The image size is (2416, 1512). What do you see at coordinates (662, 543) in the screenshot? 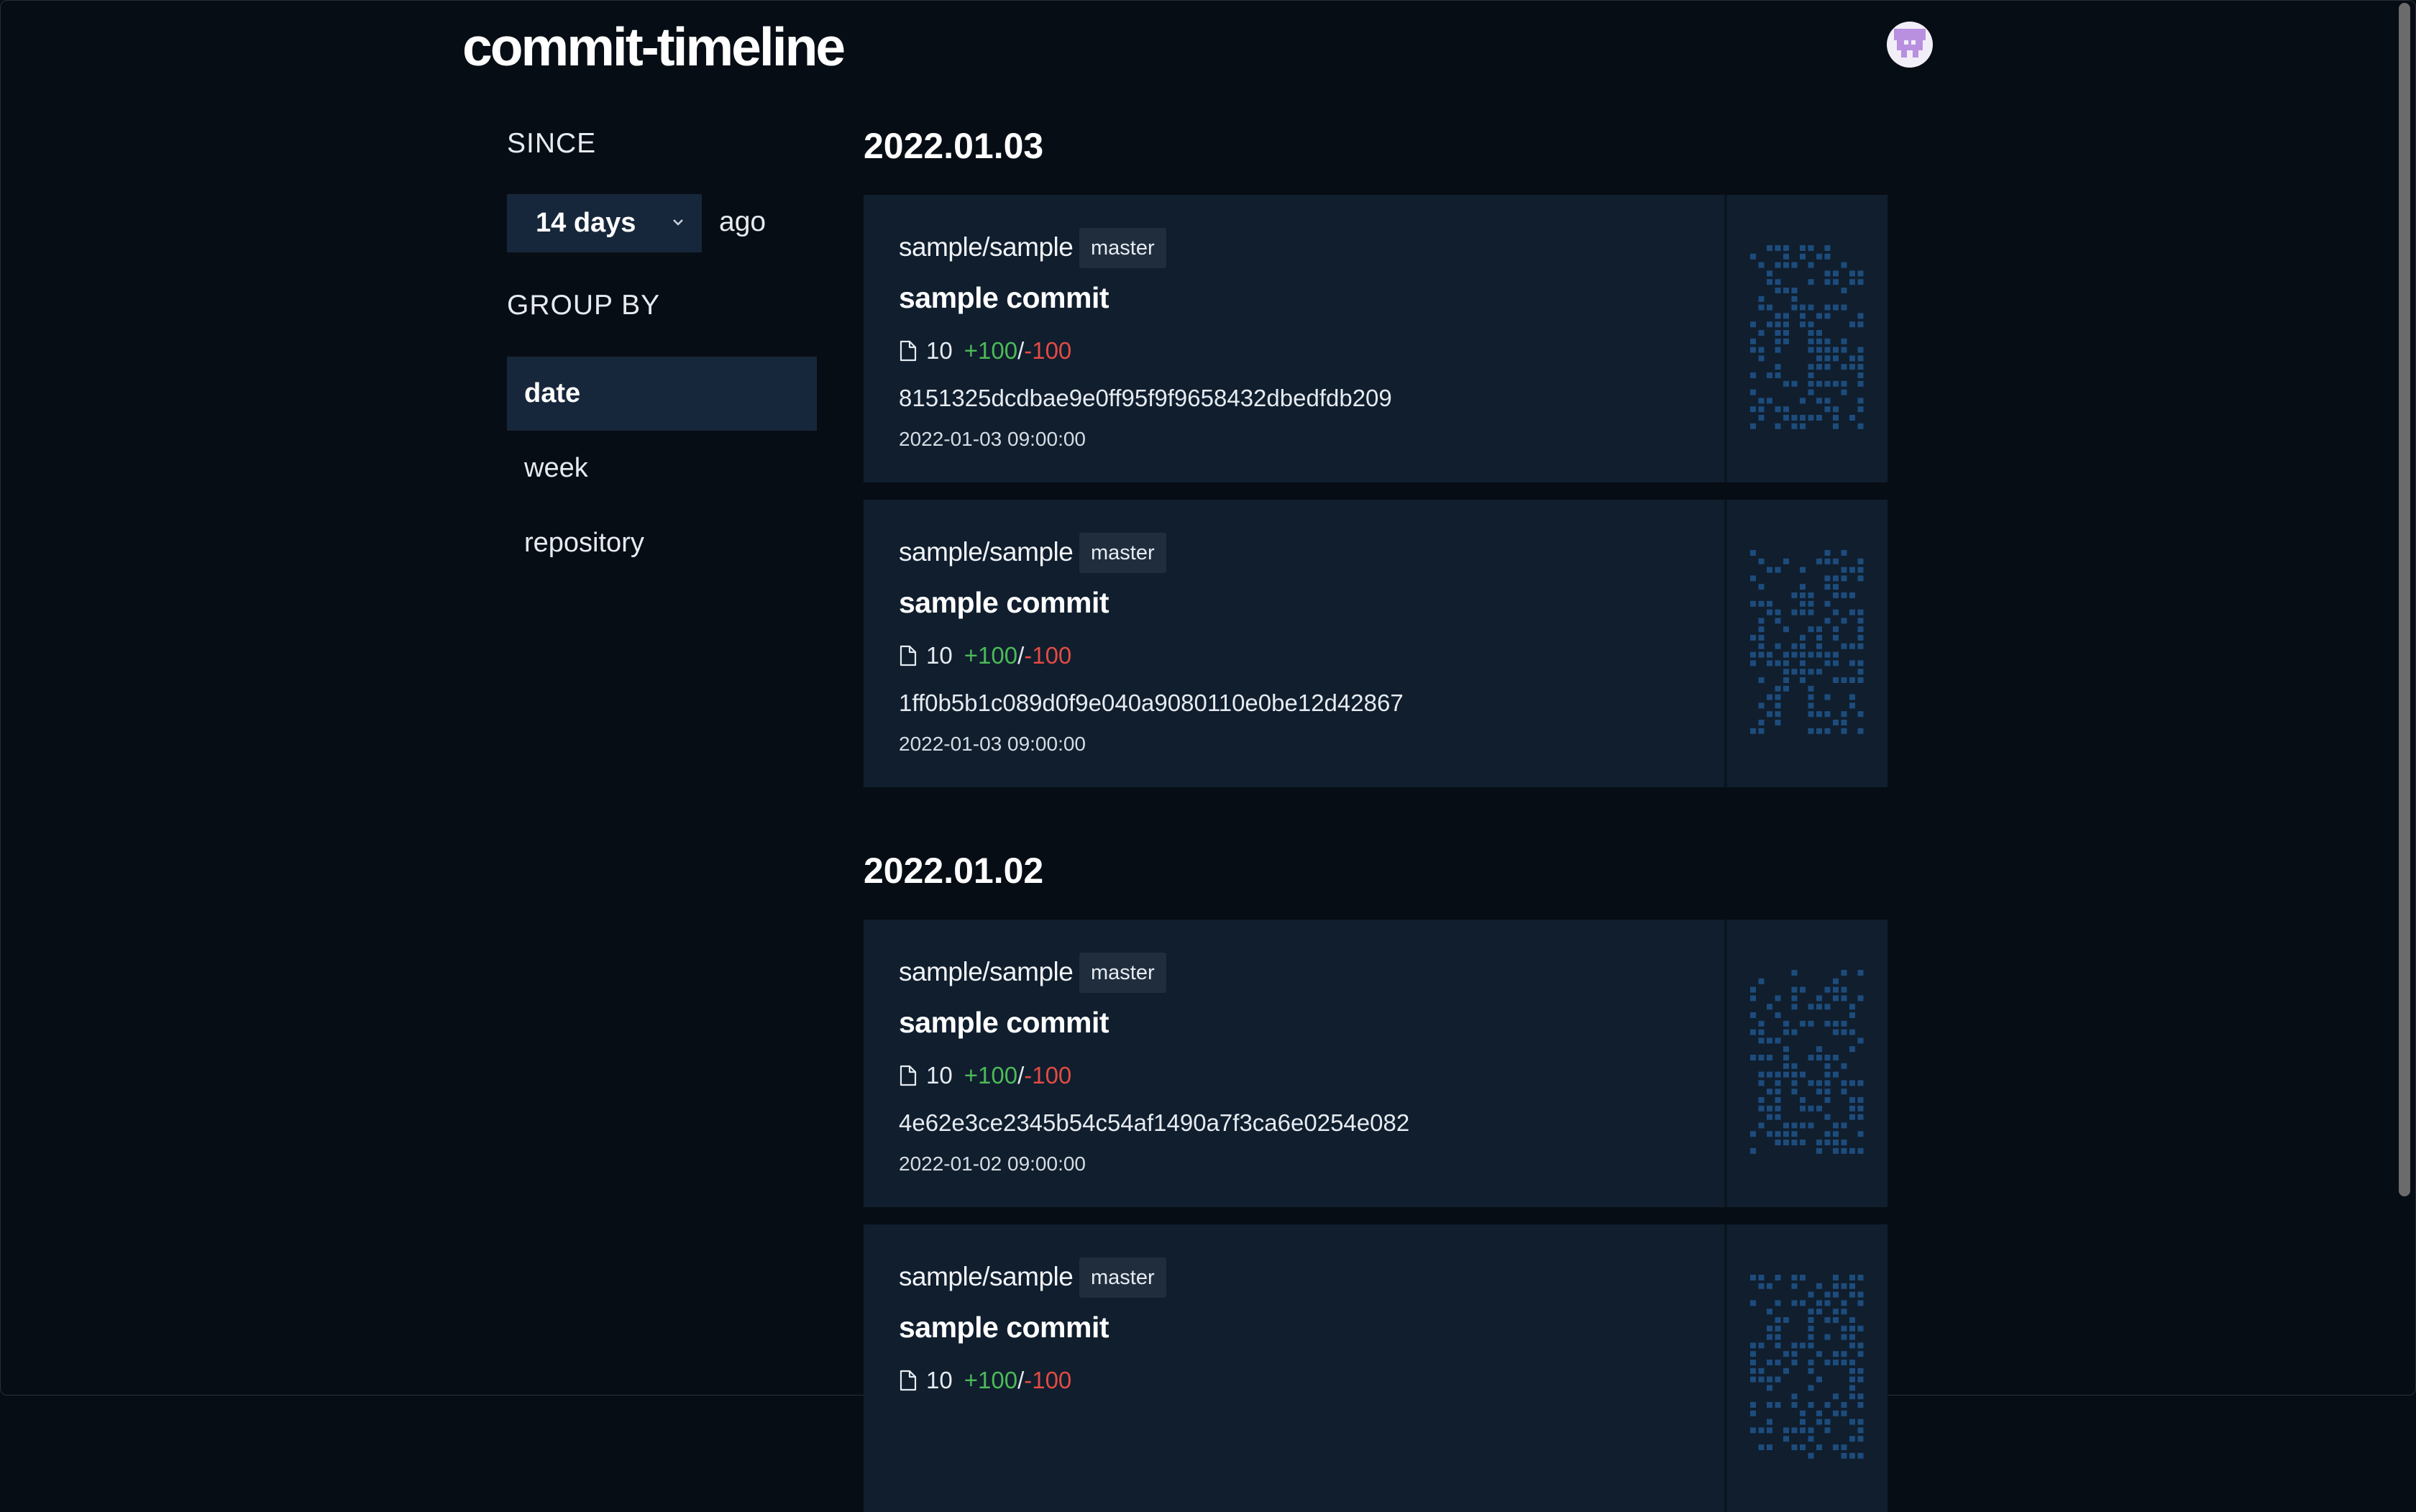
I see `group-by-option-repository: repository` at bounding box center [662, 543].